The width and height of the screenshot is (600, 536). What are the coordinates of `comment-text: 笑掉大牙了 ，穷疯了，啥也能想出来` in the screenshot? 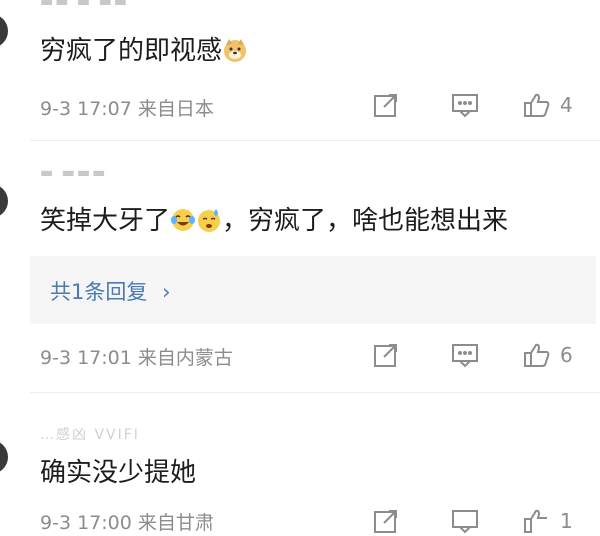 It's located at (274, 218).